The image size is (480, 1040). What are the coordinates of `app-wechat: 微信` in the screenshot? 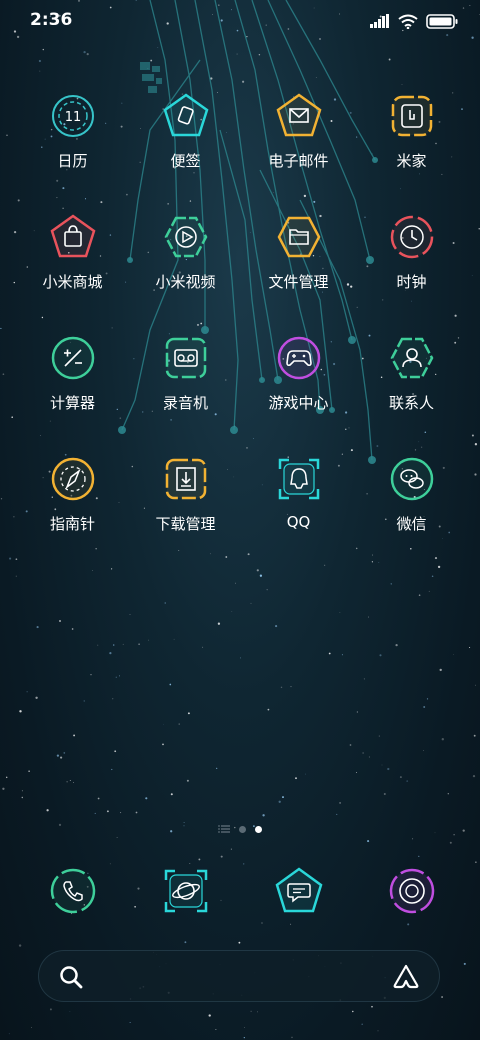 It's located at (411, 494).